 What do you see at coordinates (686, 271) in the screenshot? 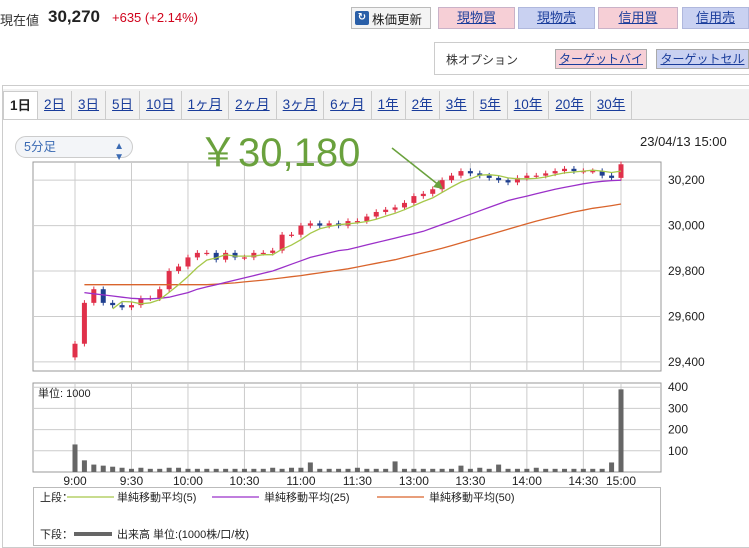
I see `price-tick-label: 29,800` at bounding box center [686, 271].